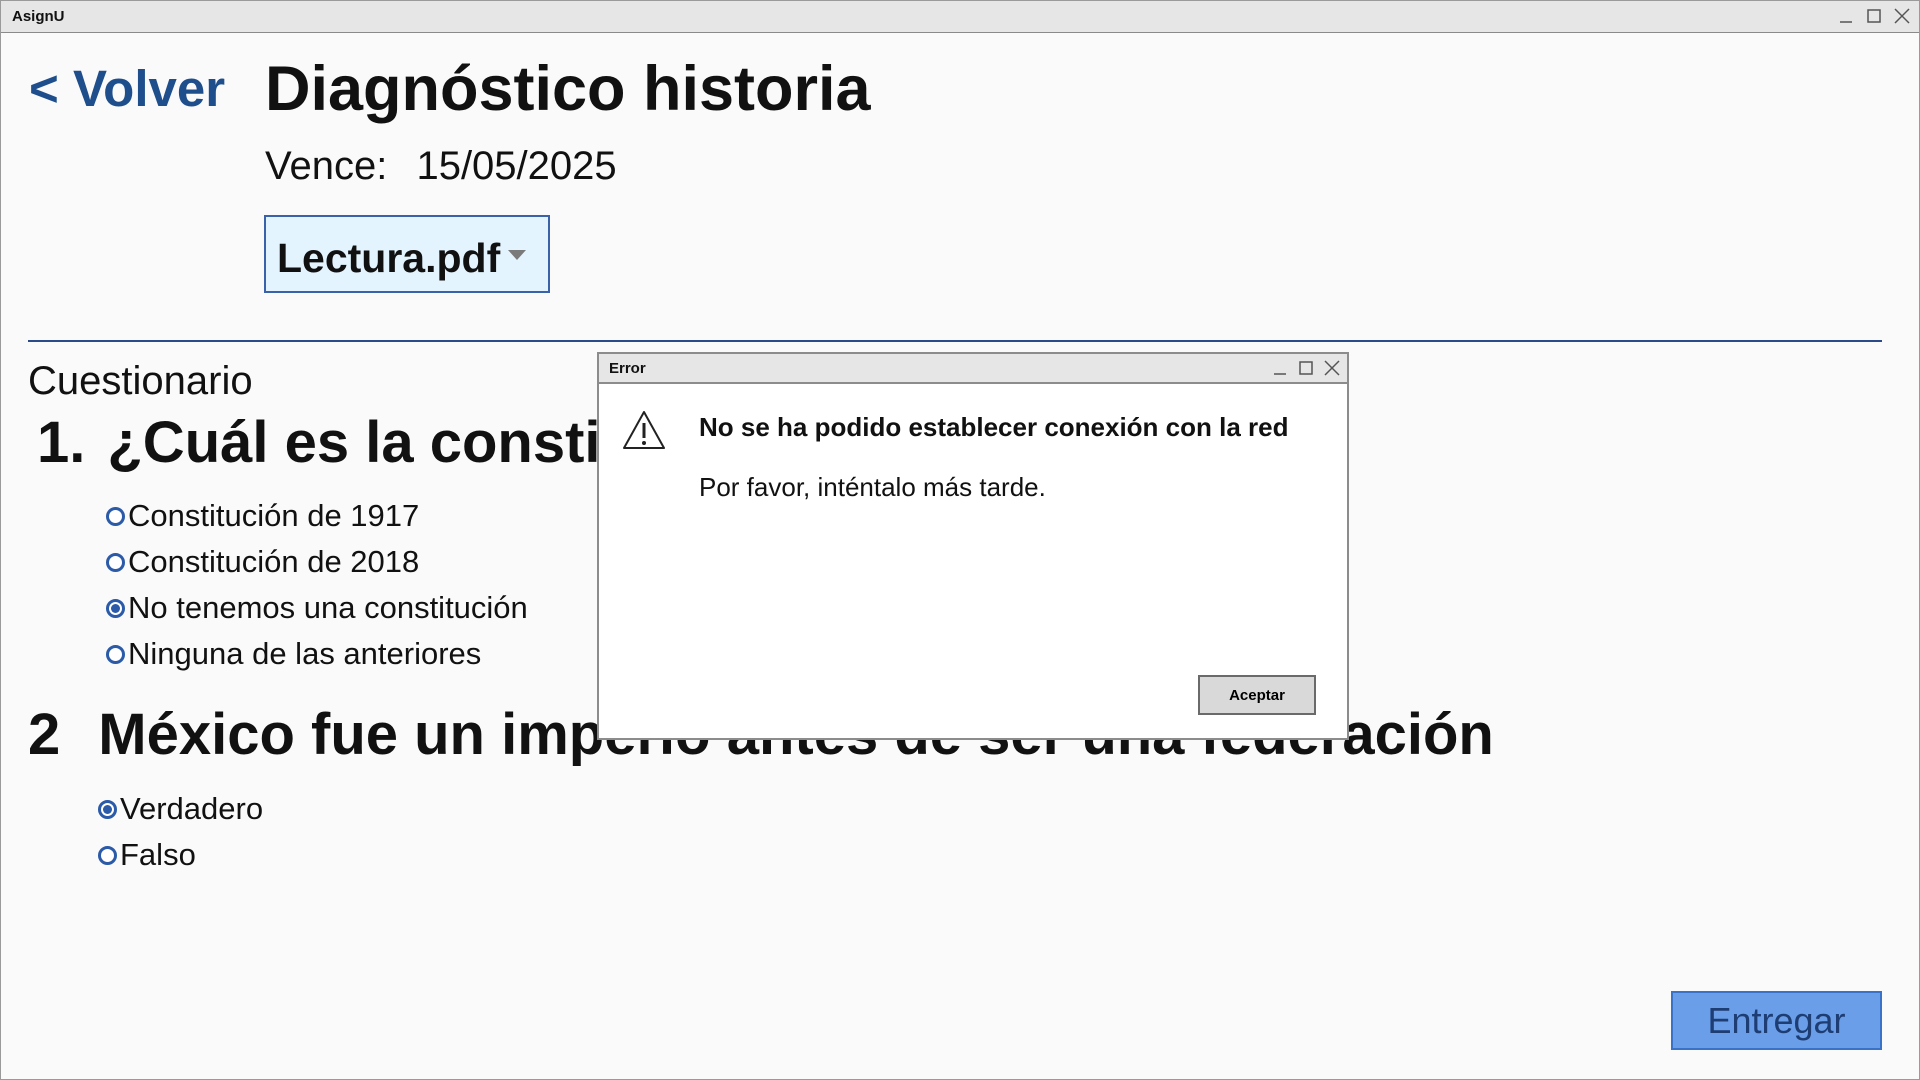  What do you see at coordinates (973, 369) in the screenshot?
I see `dialog-titlebar: Error` at bounding box center [973, 369].